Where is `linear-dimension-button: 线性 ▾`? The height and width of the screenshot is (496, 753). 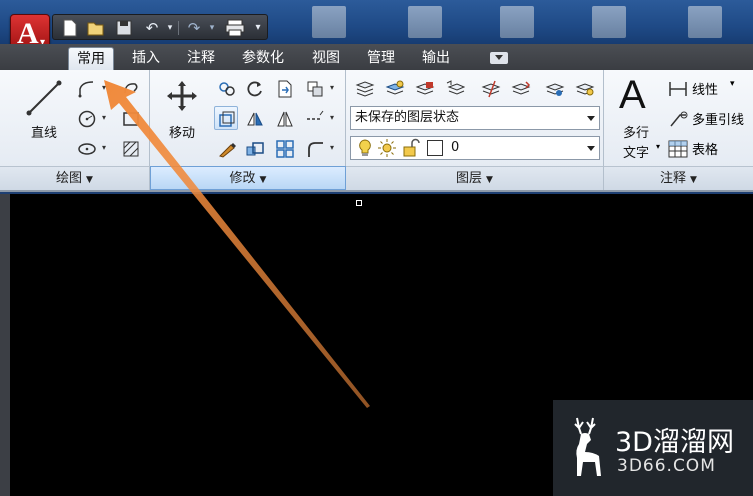 linear-dimension-button: 线性 ▾ is located at coordinates (710, 89).